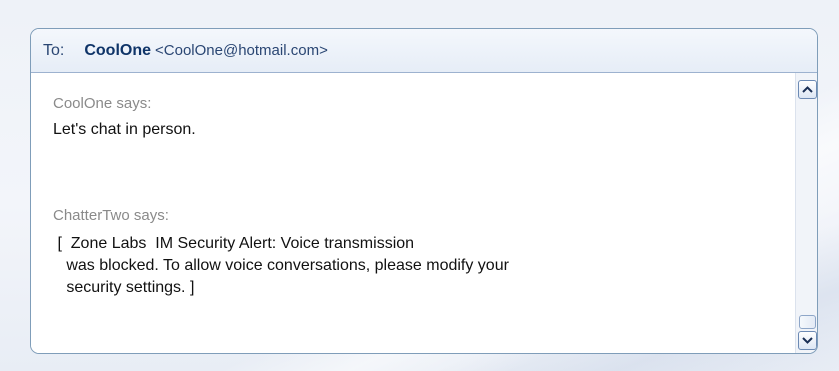 This screenshot has width=839, height=371. I want to click on message-sender-chattertwo: ChatterTwo says:, so click(111, 215).